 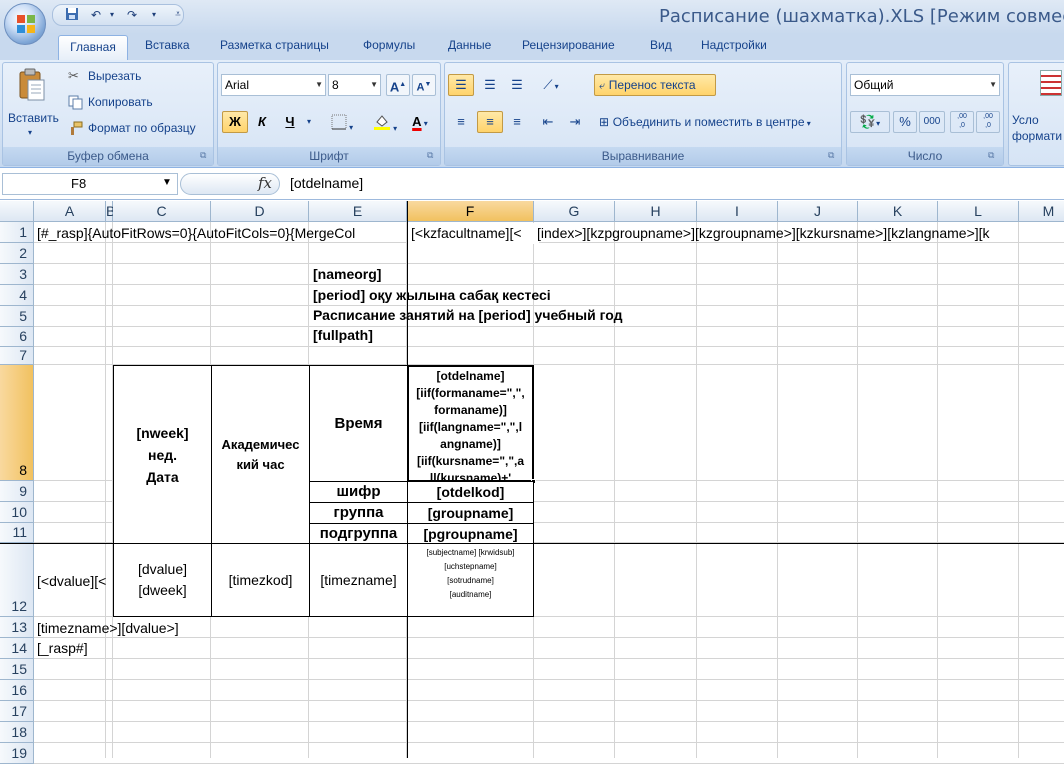 I want to click on tab-home: Главная, so click(x=93, y=48).